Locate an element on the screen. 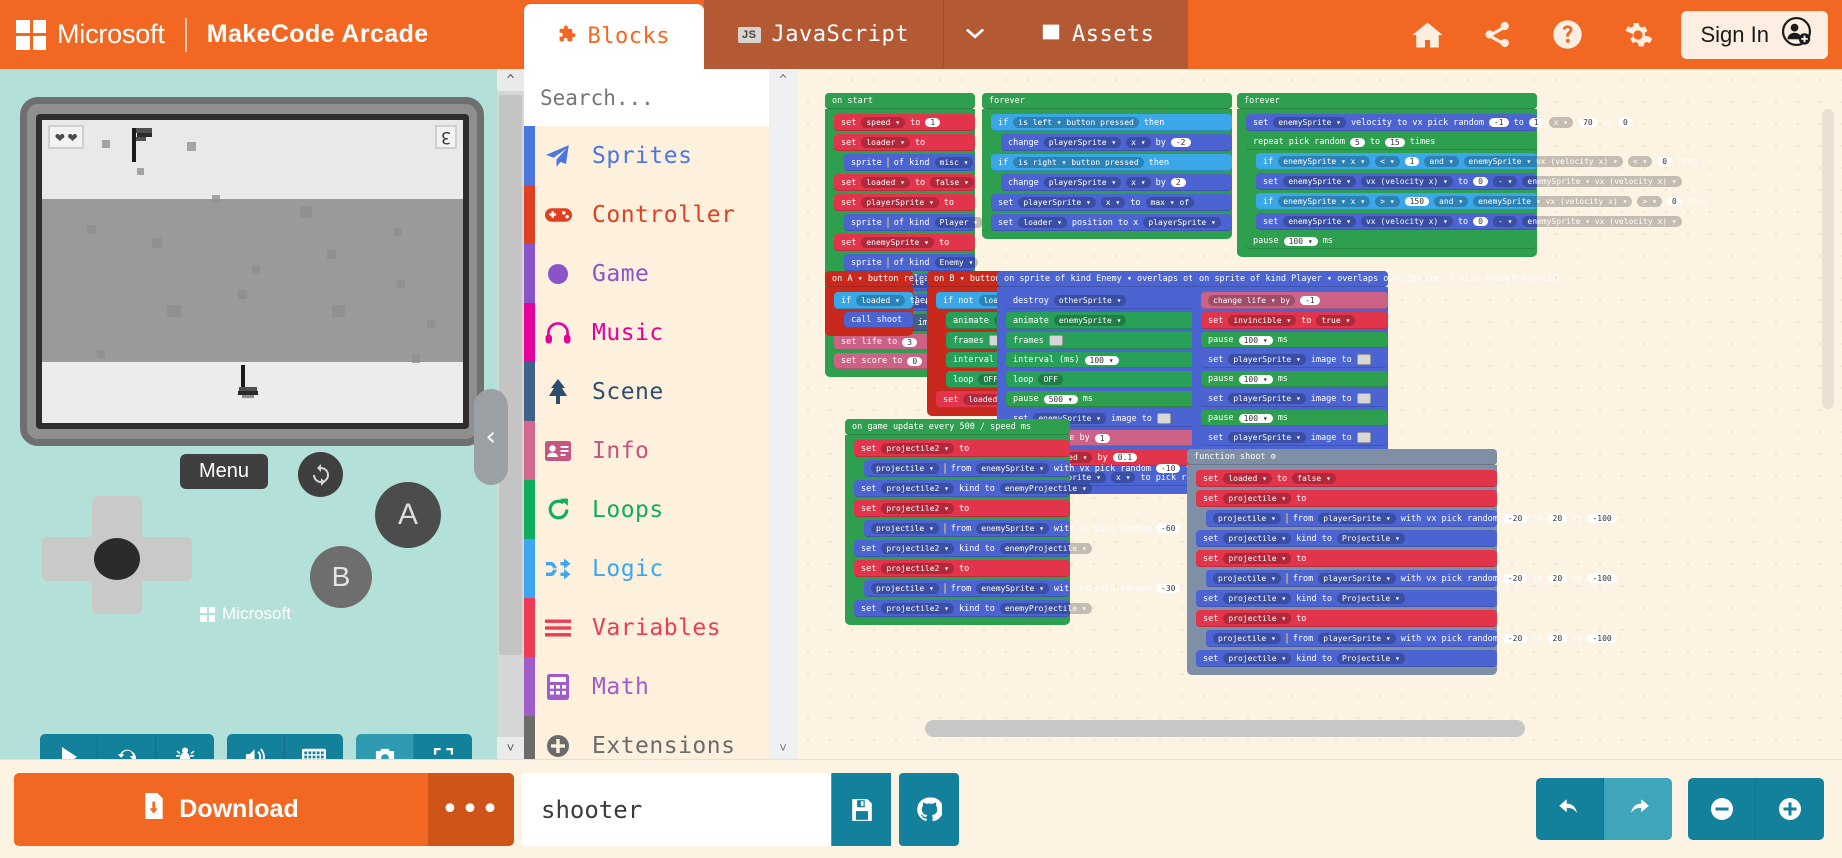  gear-icon is located at coordinates (1638, 34).